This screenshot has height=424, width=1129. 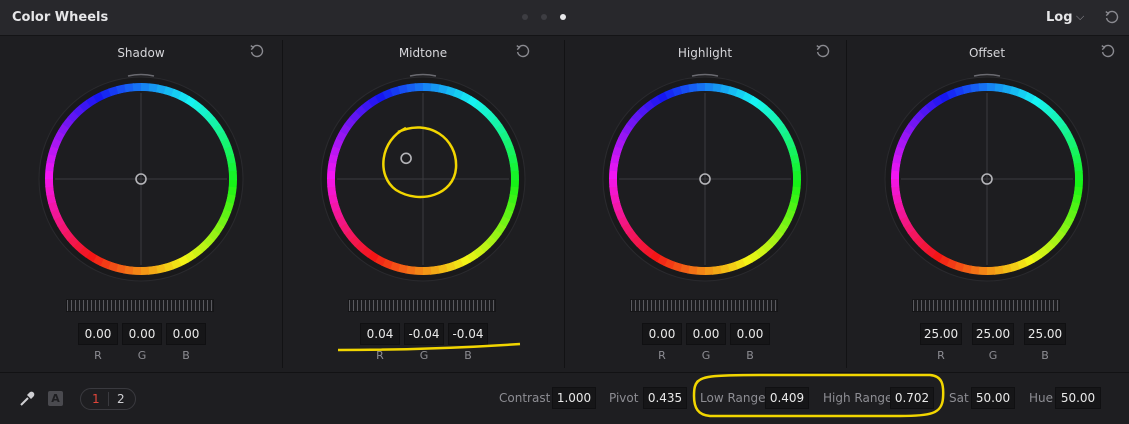 I want to click on panel-title: Color Wheels, so click(x=60, y=17).